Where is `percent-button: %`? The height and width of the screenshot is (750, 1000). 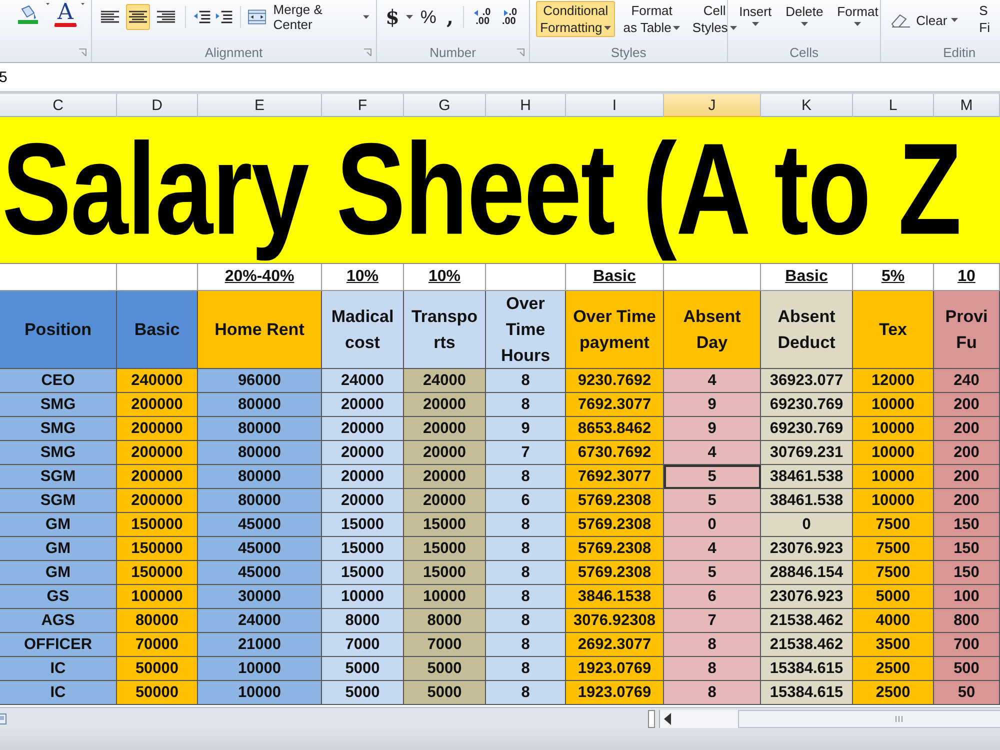 percent-button: % is located at coordinates (428, 17).